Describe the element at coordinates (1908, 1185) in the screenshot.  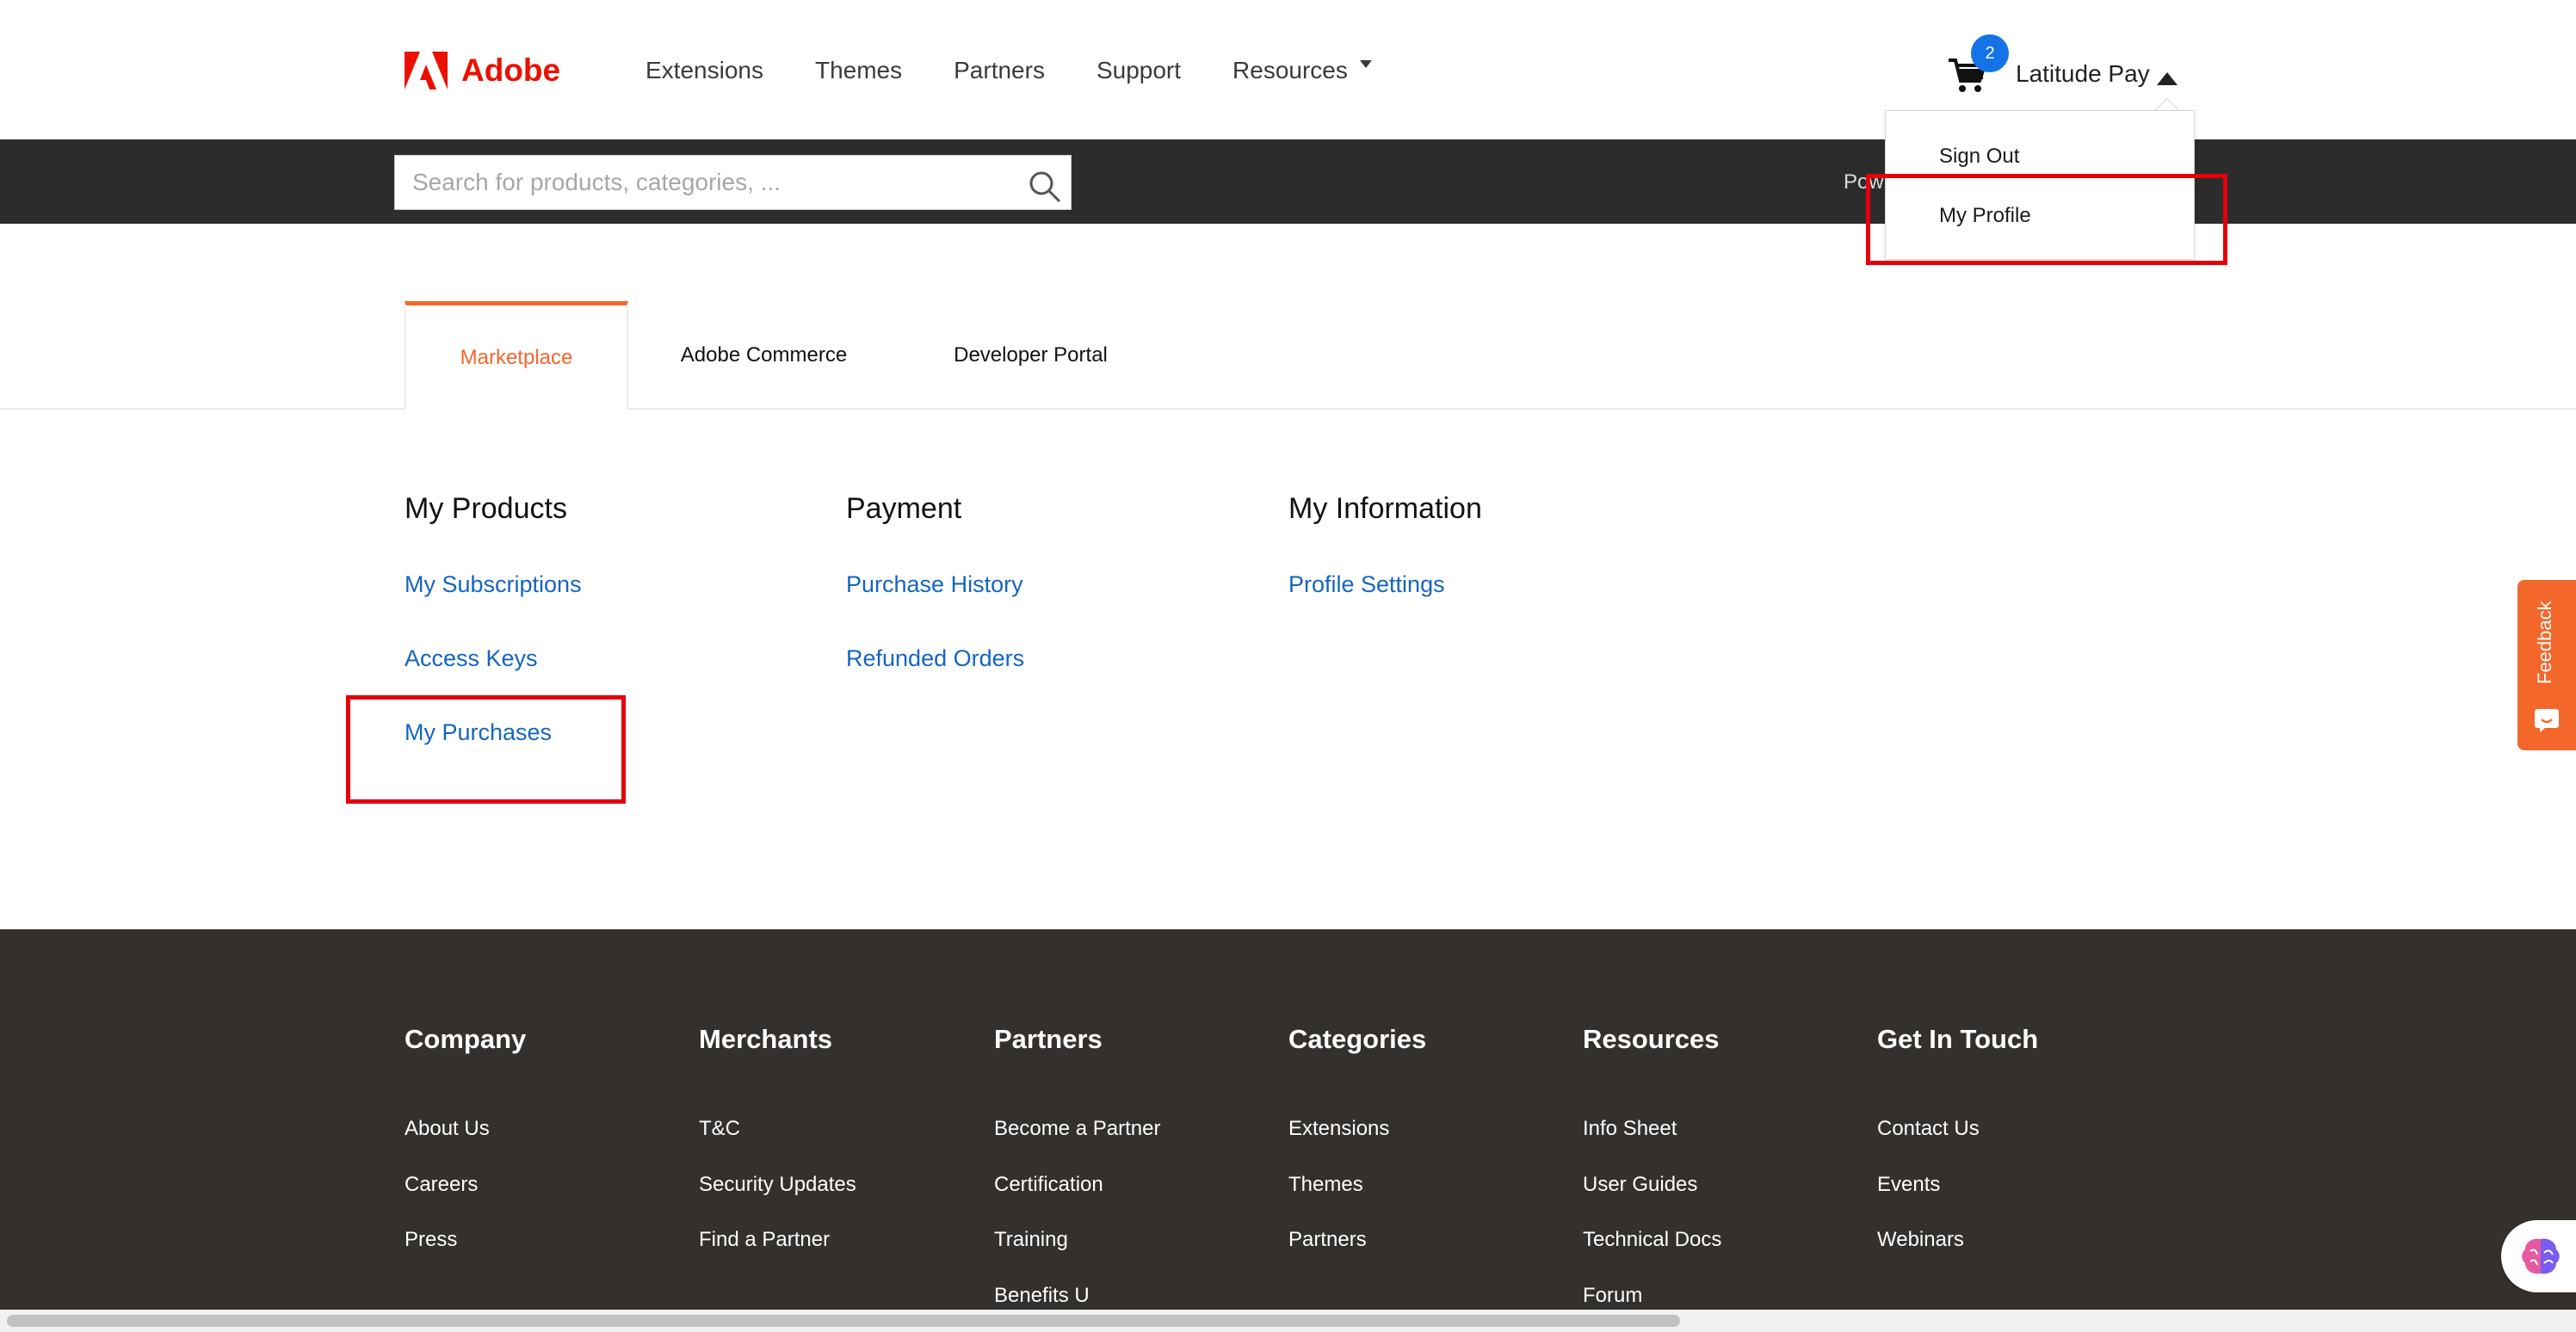
I see `footer-link-events: Events` at that location.